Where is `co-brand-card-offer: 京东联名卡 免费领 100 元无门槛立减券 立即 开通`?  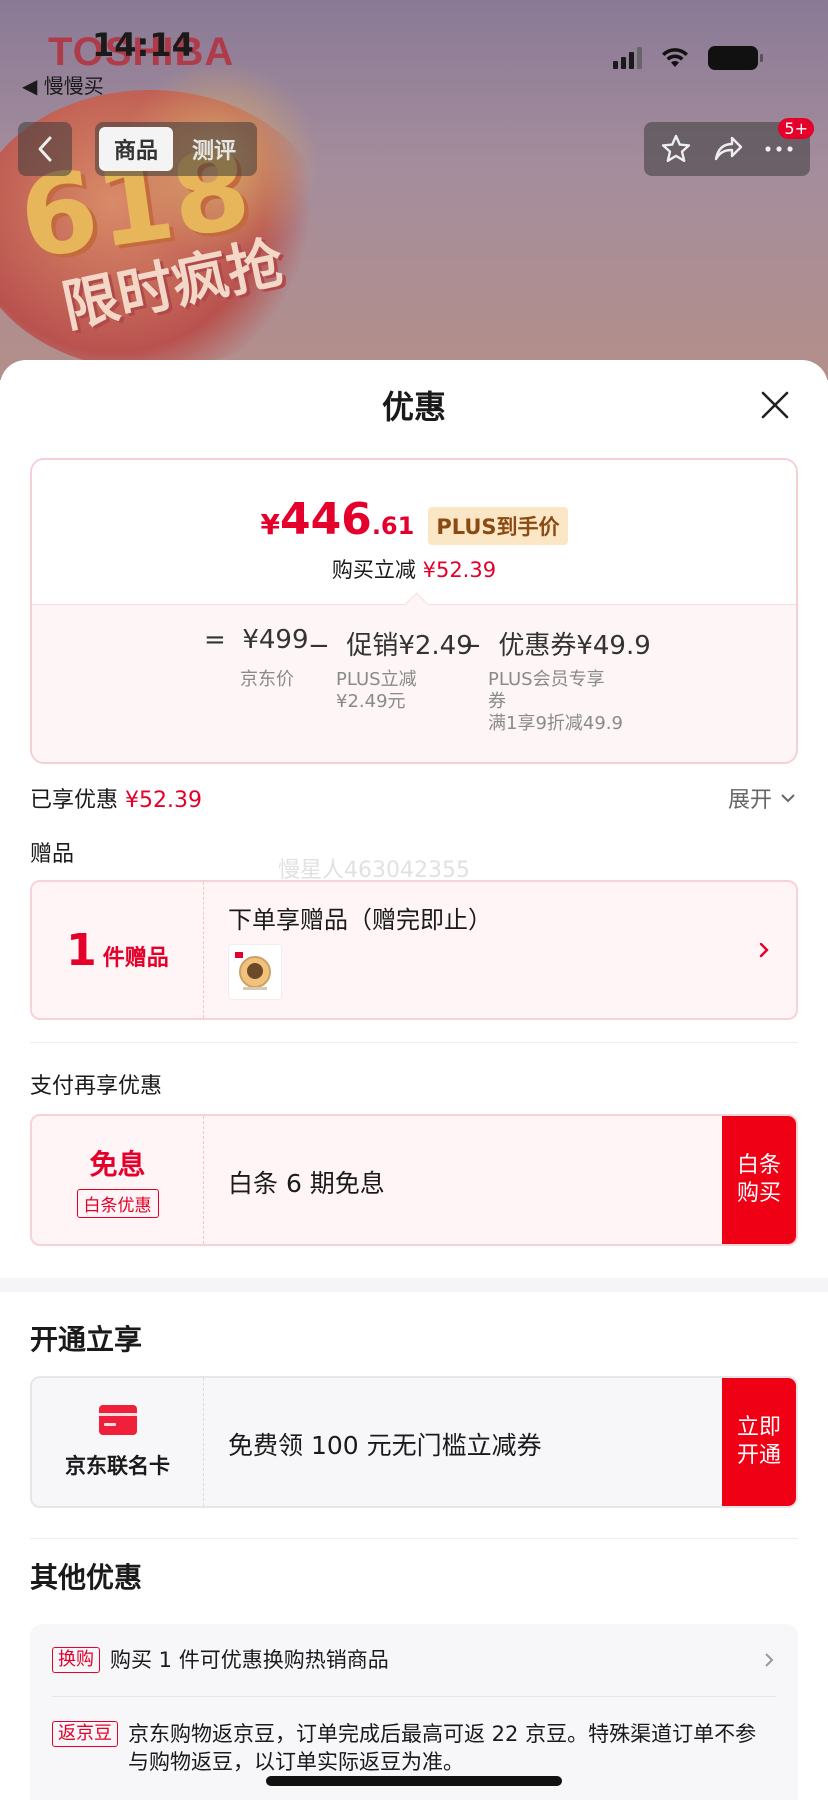 co-brand-card-offer: 京东联名卡 免费领 100 元无门槛立减券 立即 开通 is located at coordinates (414, 1442).